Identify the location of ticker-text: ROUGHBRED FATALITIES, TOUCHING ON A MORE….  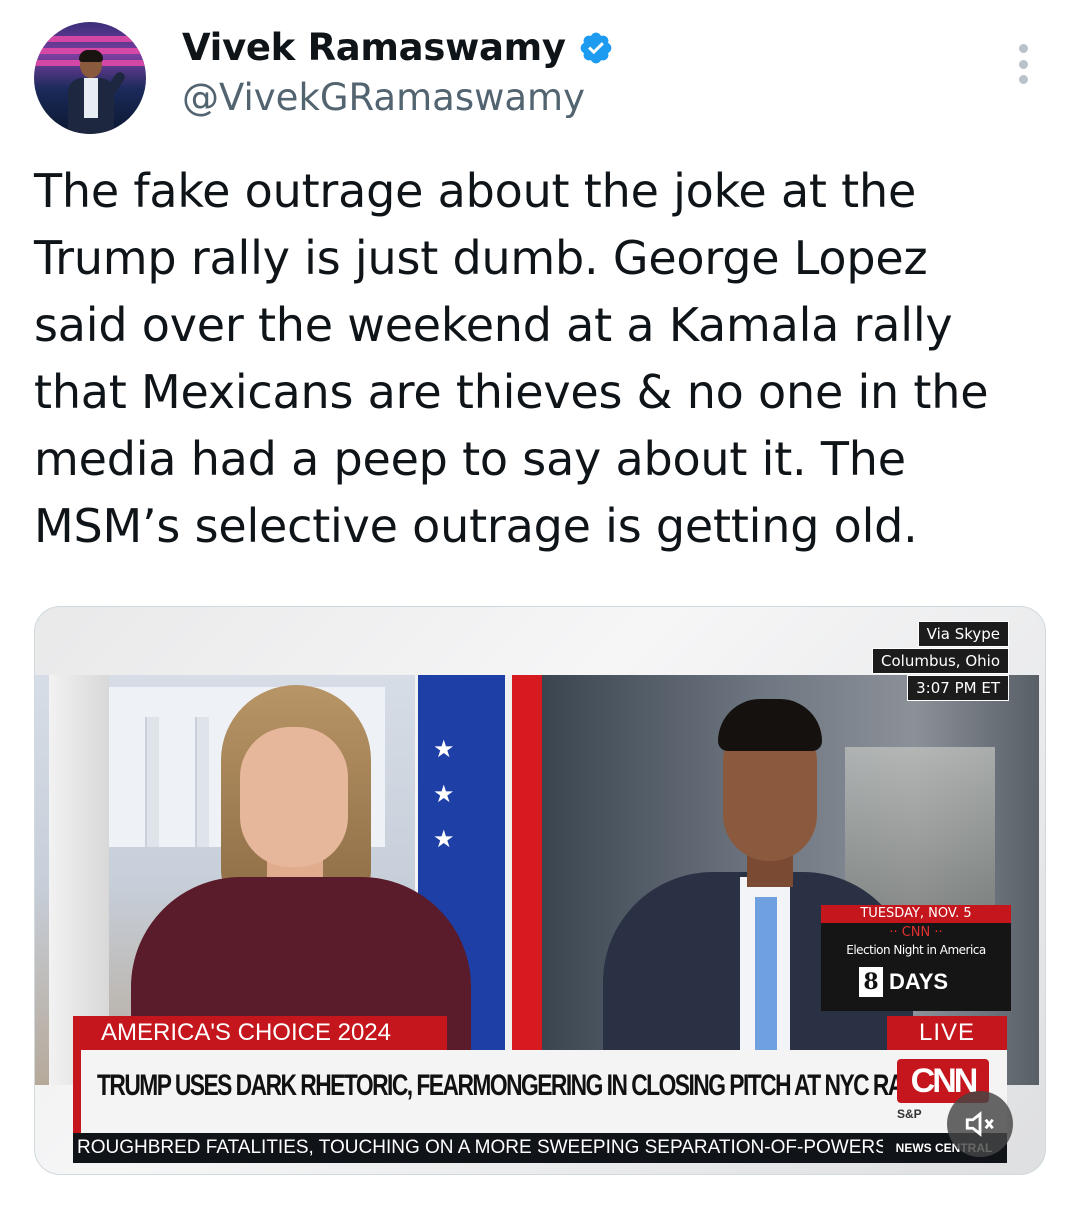
(482, 1147).